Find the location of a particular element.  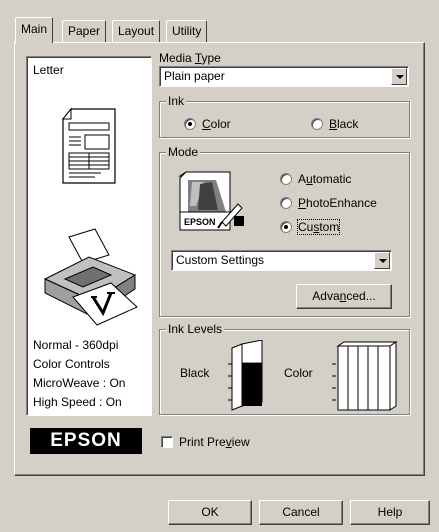

tab-paper-label: Paper is located at coordinates (84, 31).